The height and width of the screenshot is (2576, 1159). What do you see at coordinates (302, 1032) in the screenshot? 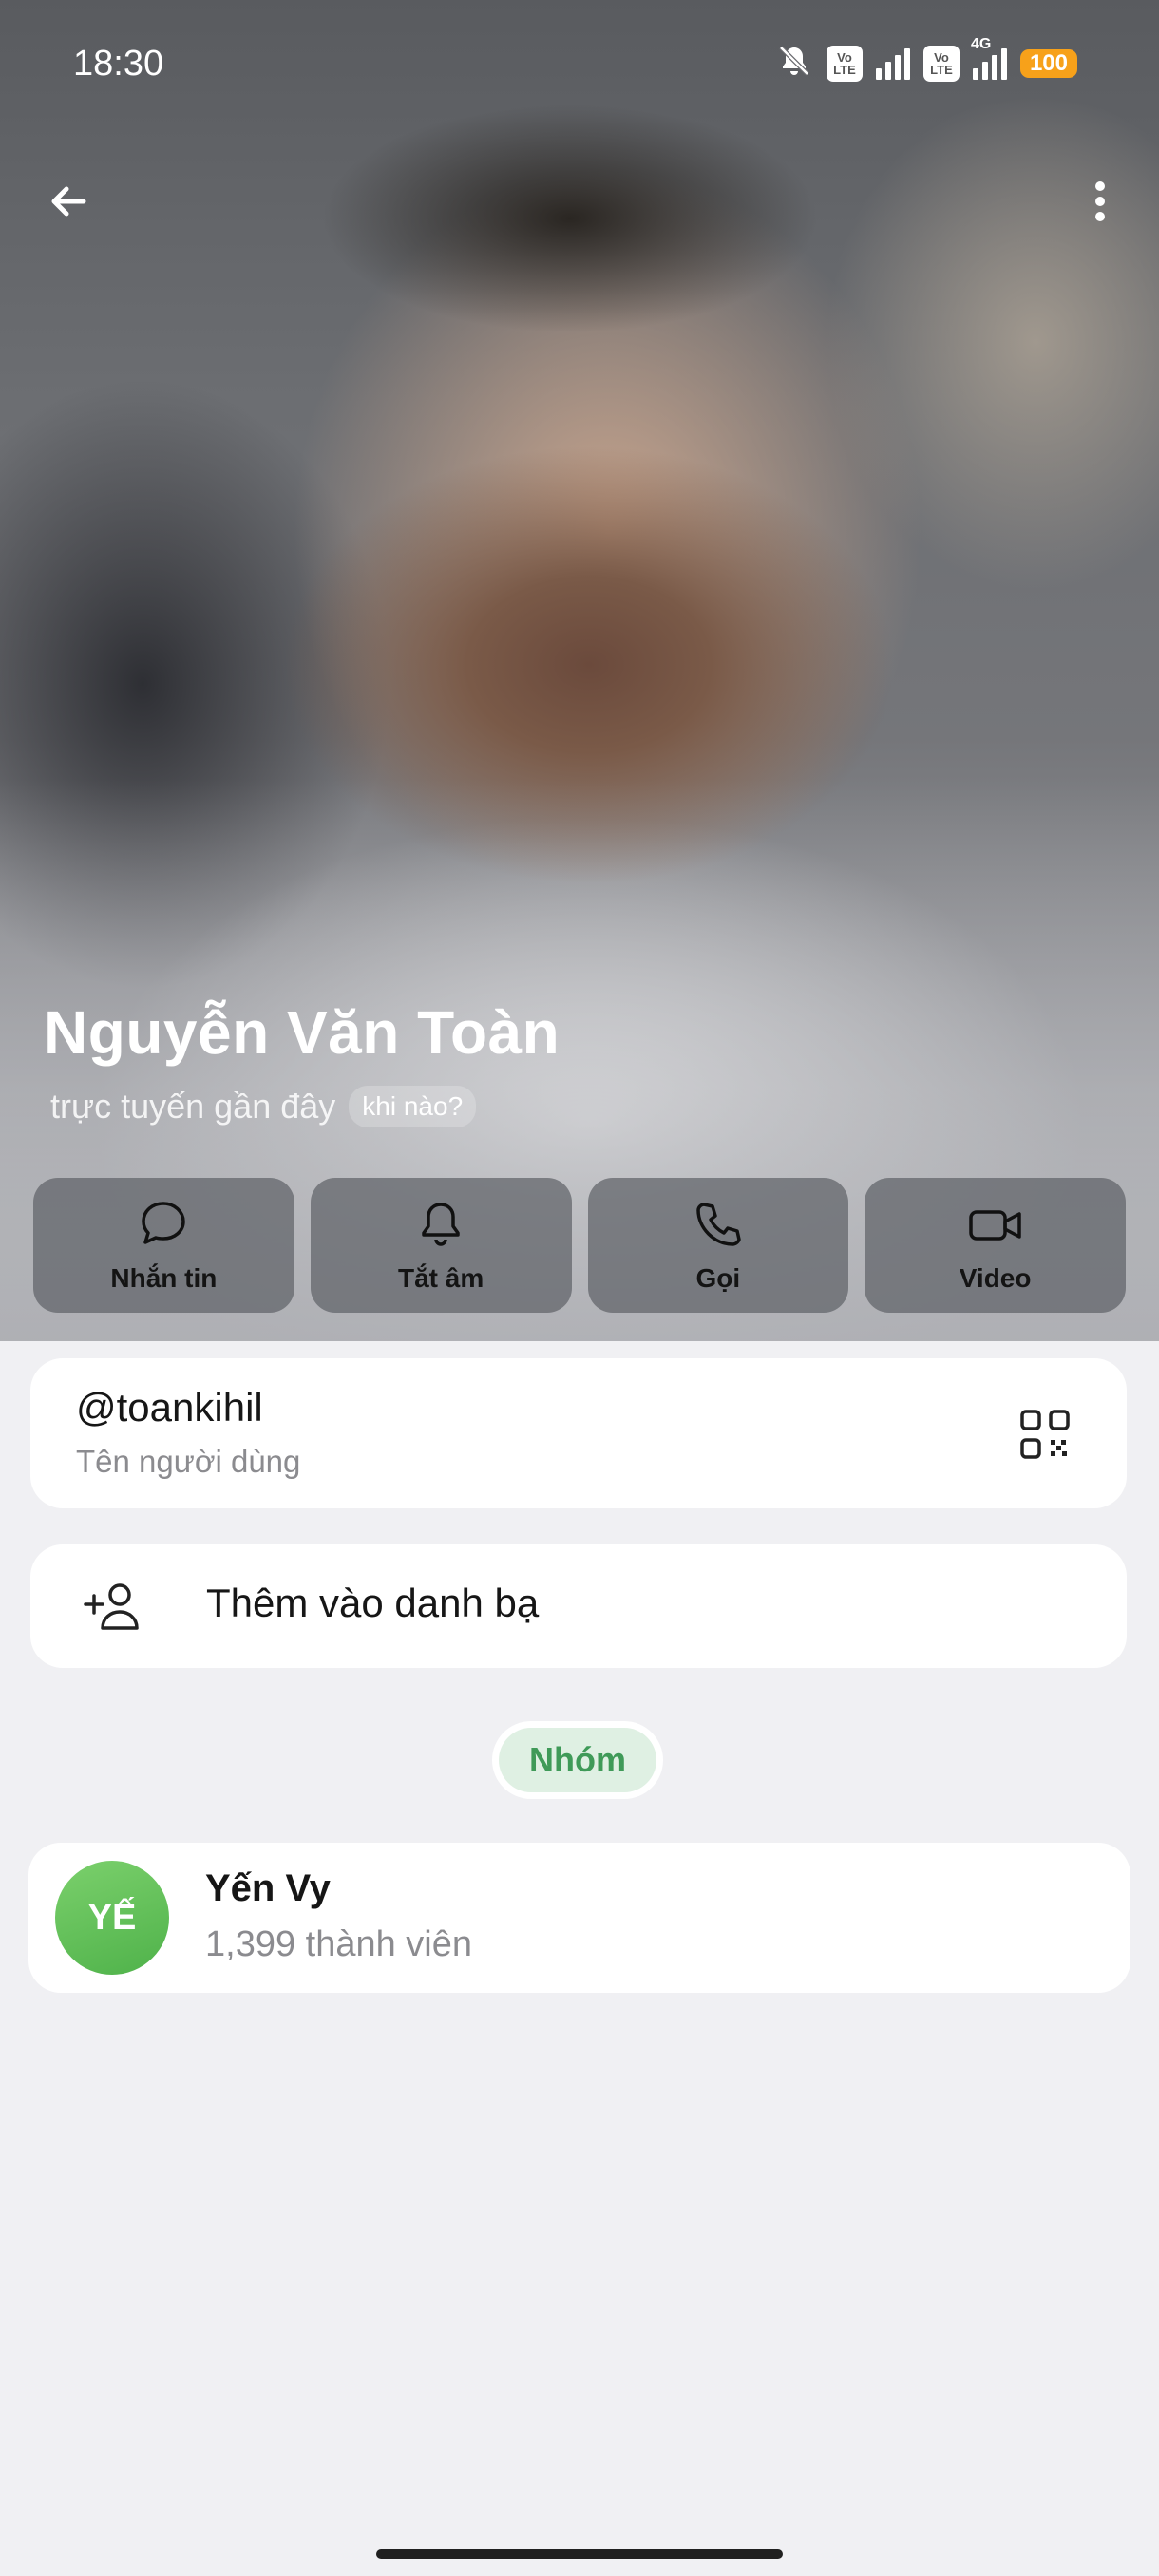
I see `profile-name: Nguyễn Văn Toàn` at bounding box center [302, 1032].